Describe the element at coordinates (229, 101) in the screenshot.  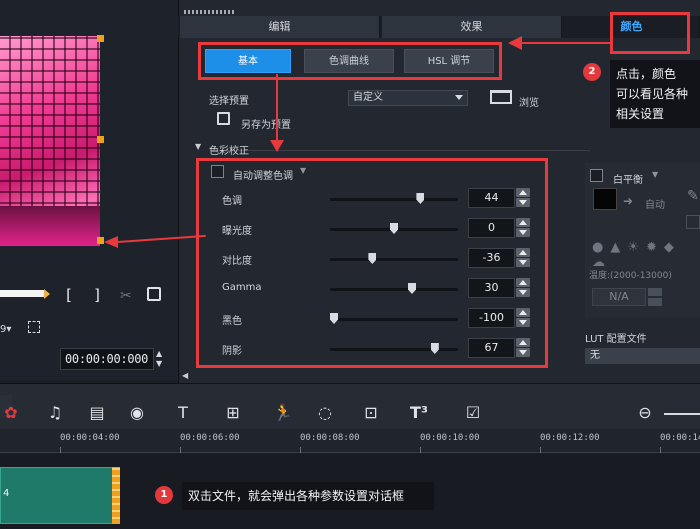
I see `preset-label: 选择预置` at that location.